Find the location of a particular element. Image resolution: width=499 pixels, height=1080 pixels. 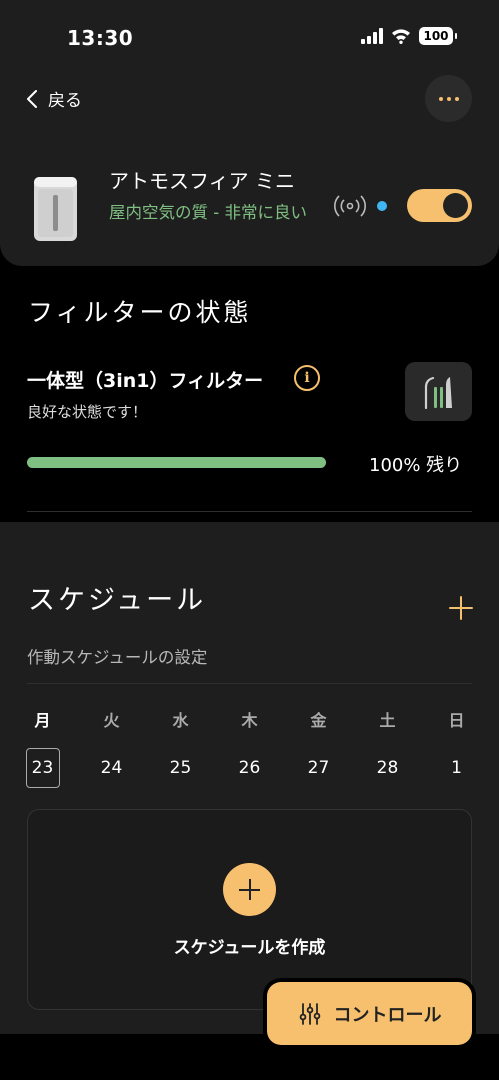

control-button-label: コントロール is located at coordinates (387, 1015).